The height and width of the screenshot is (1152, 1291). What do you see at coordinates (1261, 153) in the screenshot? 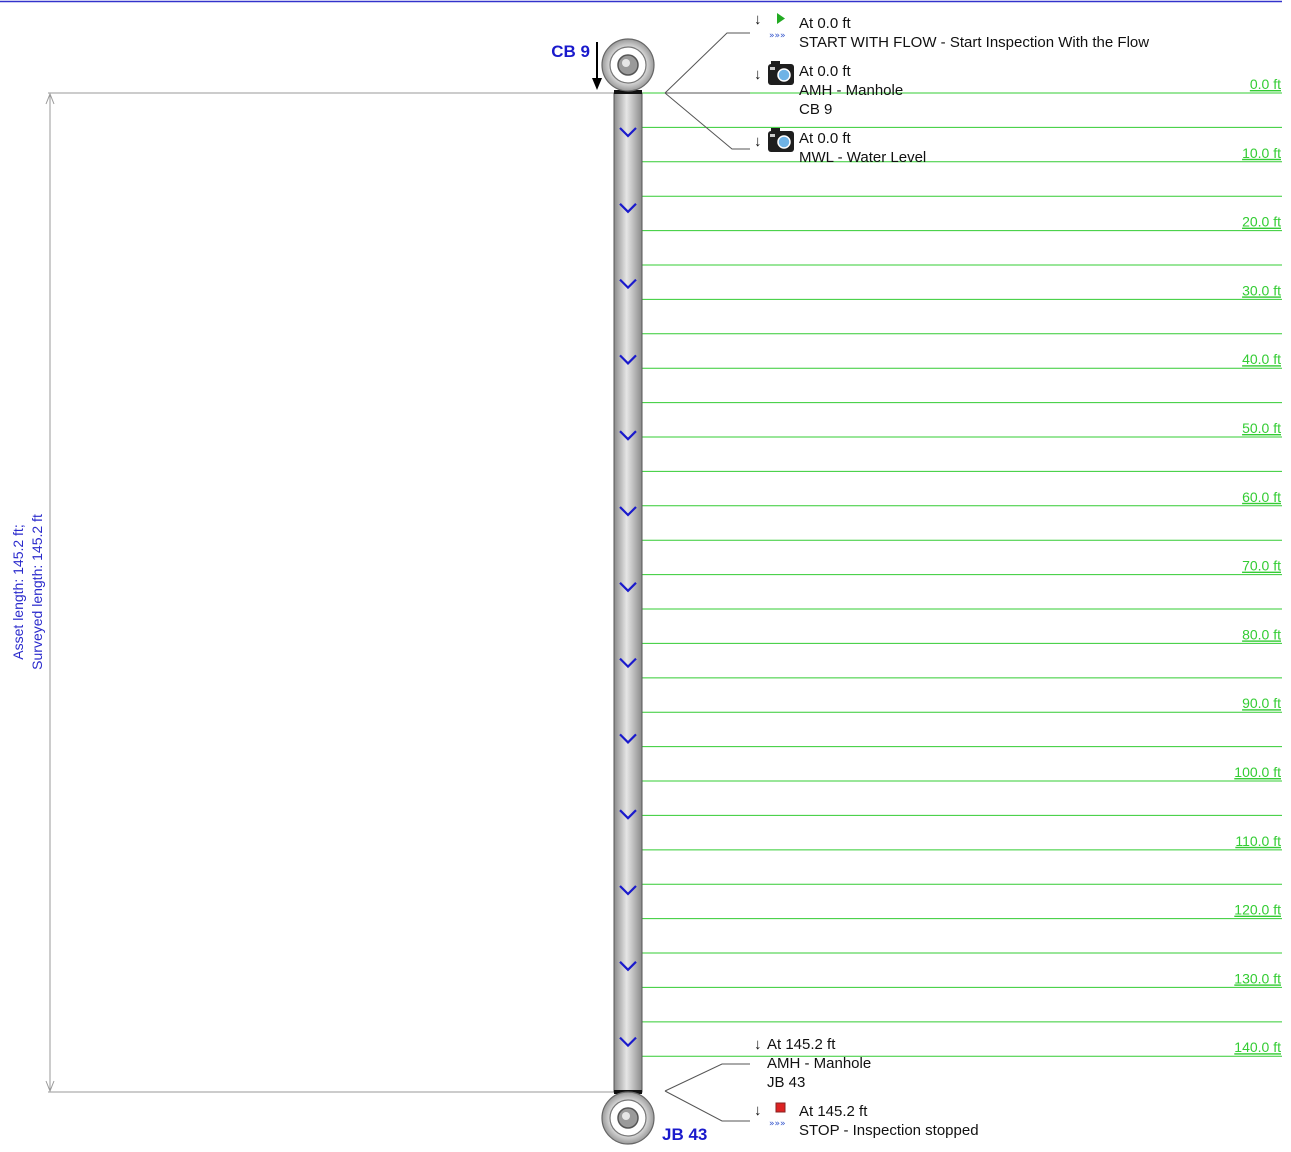
I see `distance-label: 10.0 ft` at bounding box center [1261, 153].